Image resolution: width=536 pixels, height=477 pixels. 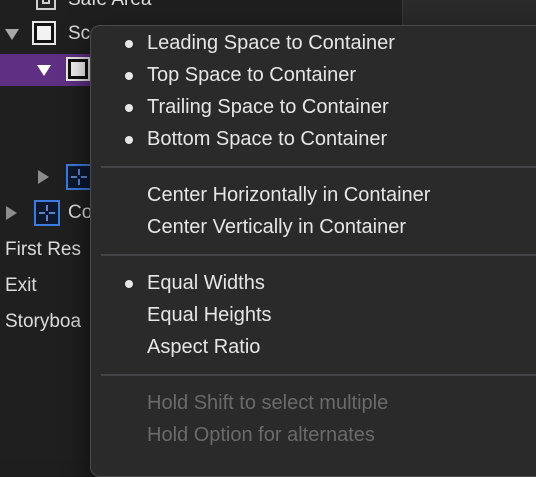 I want to click on menu-item-top-space: Top Space to Container, so click(x=313, y=75).